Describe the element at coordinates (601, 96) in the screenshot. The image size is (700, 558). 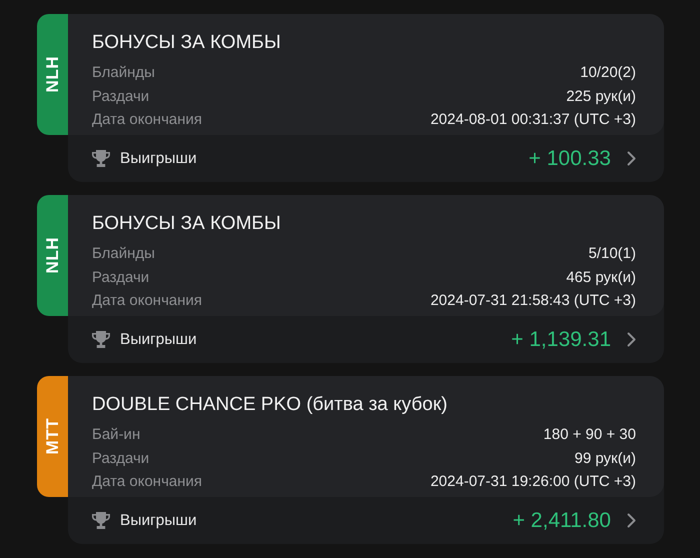
I see `detail-value: 225 рук(и)` at that location.